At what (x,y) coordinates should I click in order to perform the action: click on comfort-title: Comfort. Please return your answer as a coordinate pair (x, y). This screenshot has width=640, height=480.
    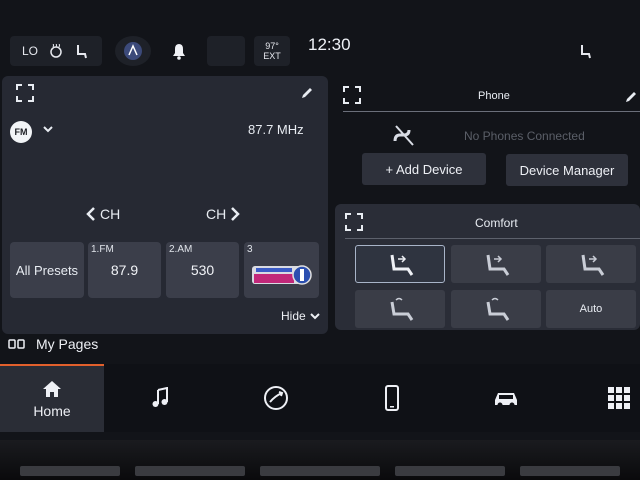
    Looking at the image, I should click on (496, 223).